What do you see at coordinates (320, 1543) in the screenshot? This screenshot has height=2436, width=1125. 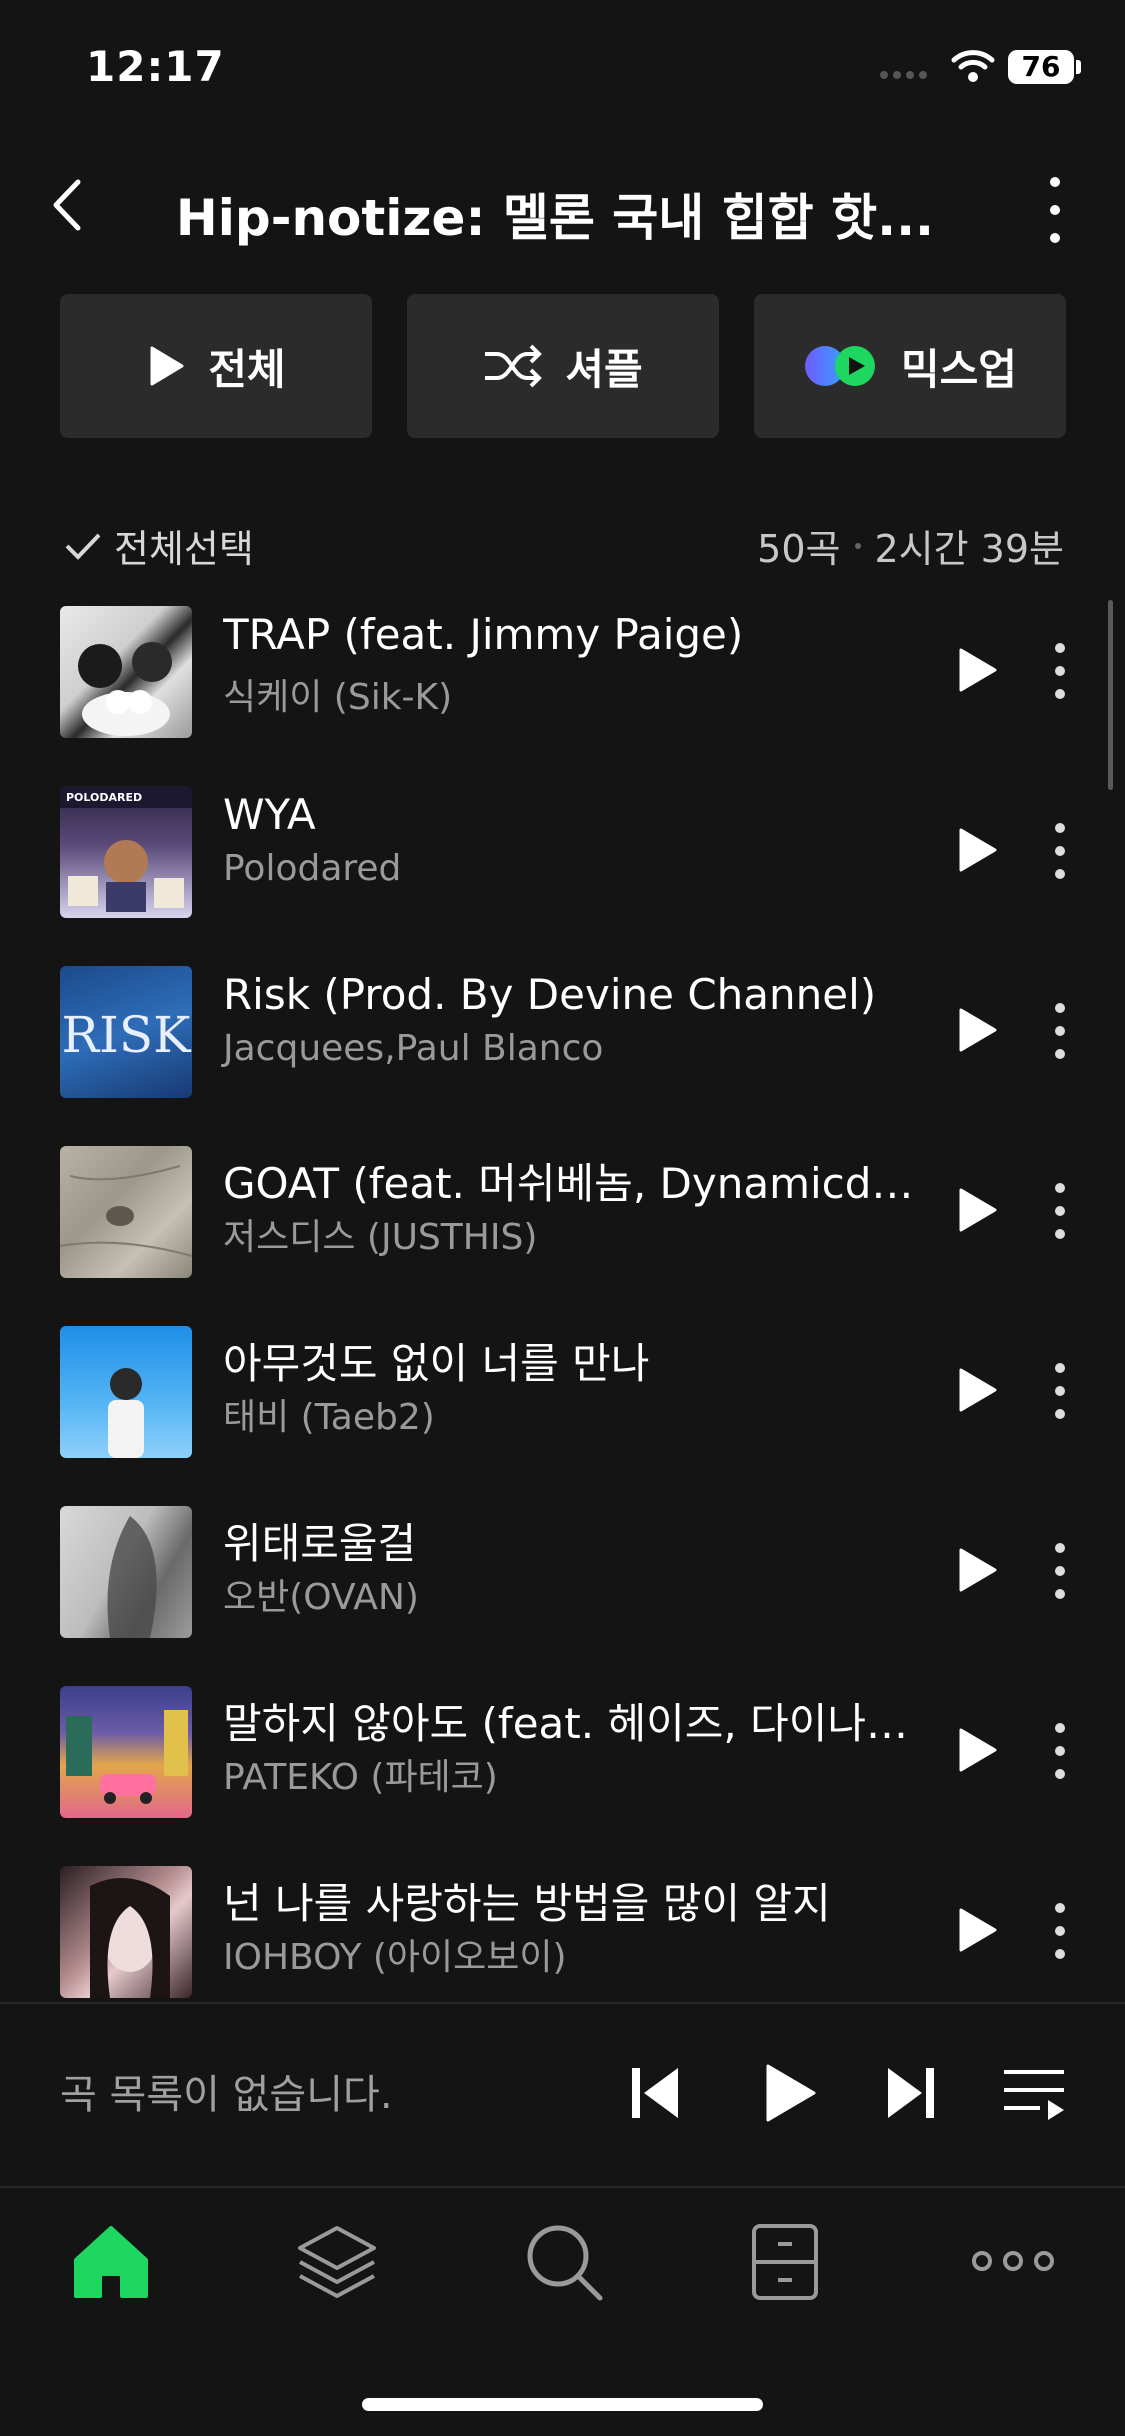 I see `track-title: 위태로울걸` at bounding box center [320, 1543].